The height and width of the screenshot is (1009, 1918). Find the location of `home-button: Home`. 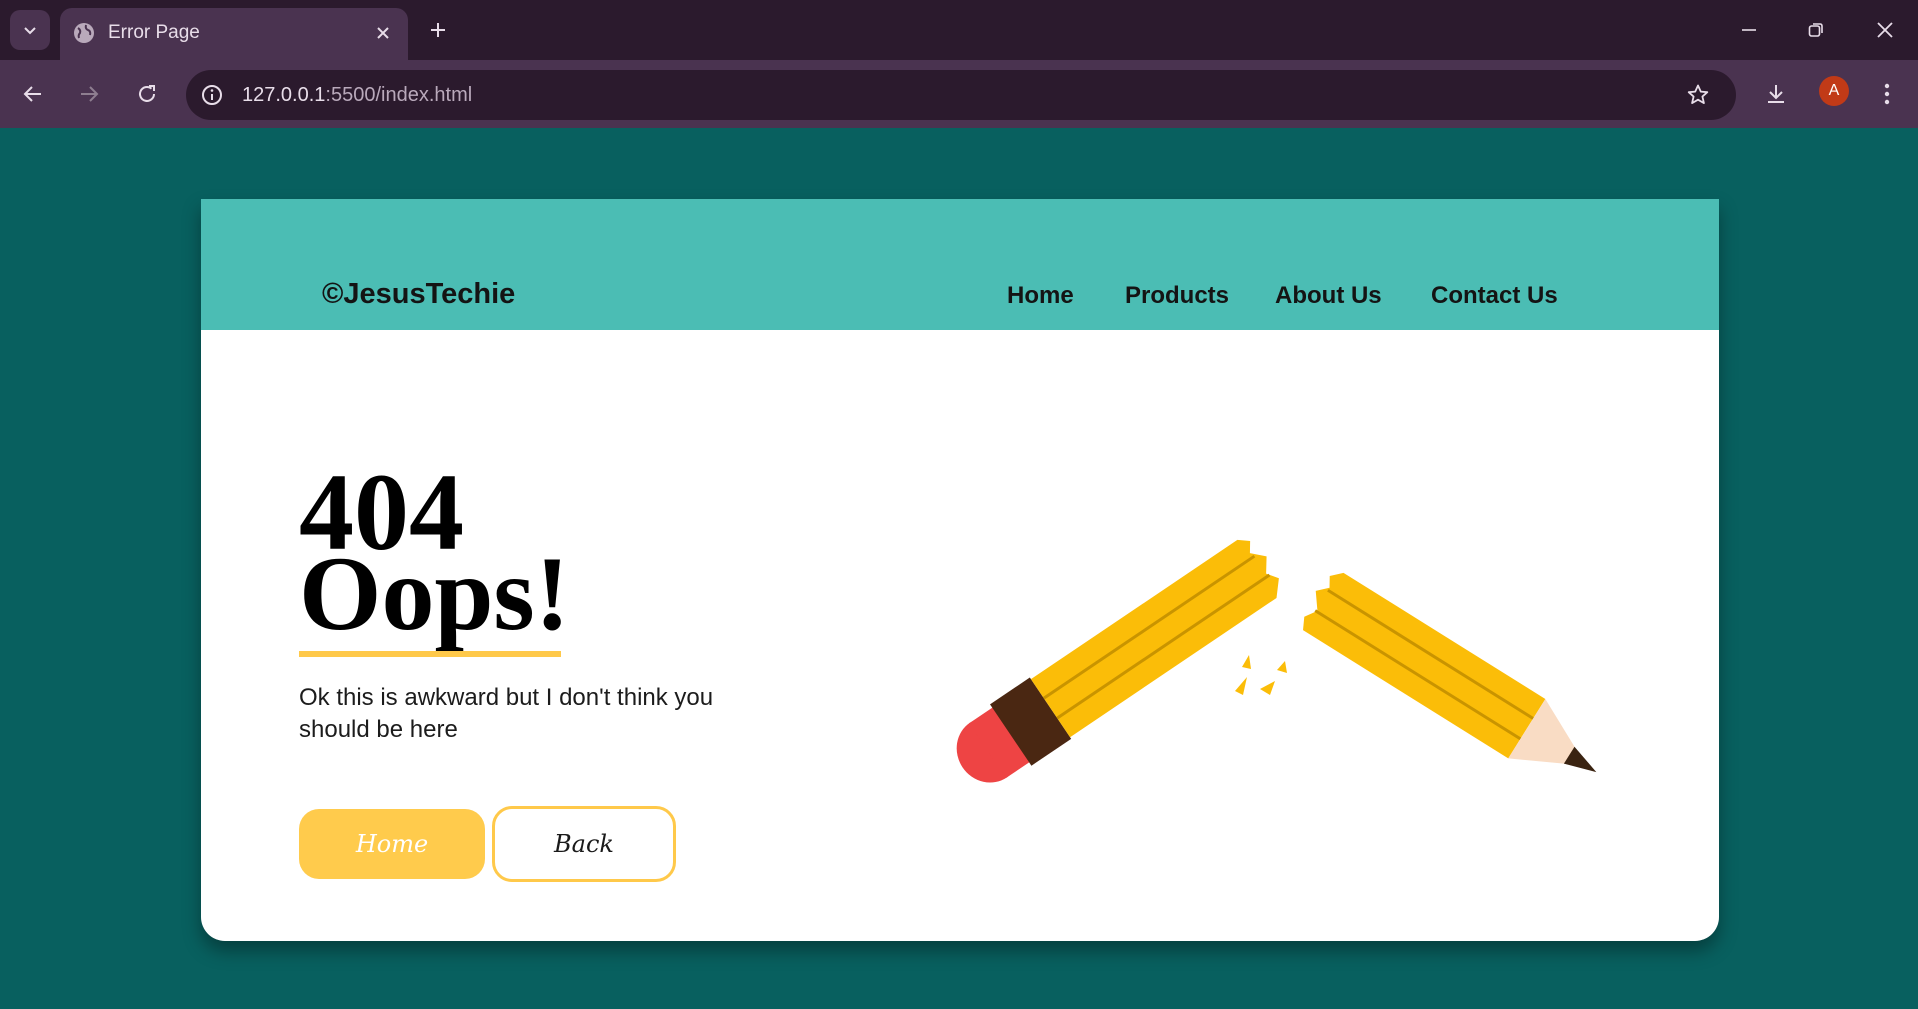

home-button: Home is located at coordinates (392, 844).